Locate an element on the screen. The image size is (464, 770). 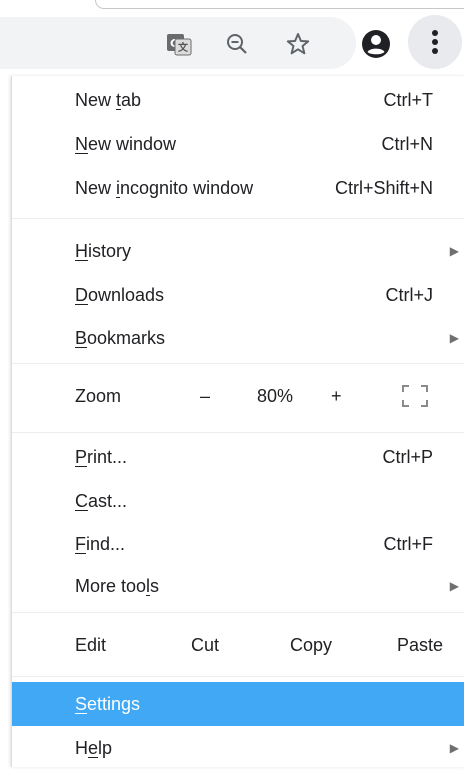
menu-item-label: Settings is located at coordinates (108, 704).